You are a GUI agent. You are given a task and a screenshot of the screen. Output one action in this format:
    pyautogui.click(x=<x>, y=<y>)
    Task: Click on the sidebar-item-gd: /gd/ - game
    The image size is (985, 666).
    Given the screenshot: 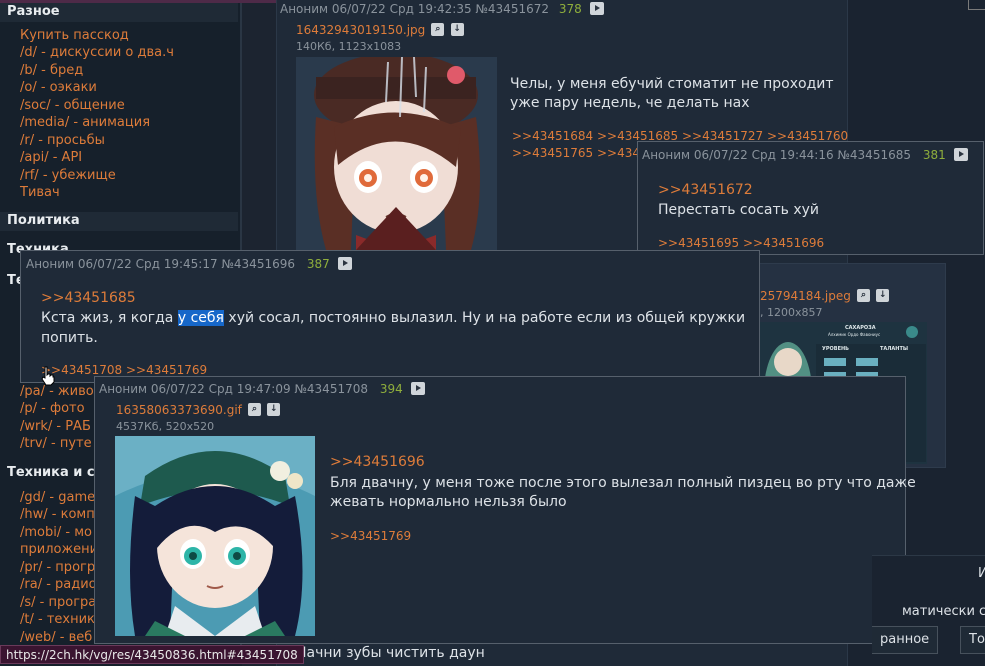 What is the action you would take?
    pyautogui.click(x=57, y=497)
    